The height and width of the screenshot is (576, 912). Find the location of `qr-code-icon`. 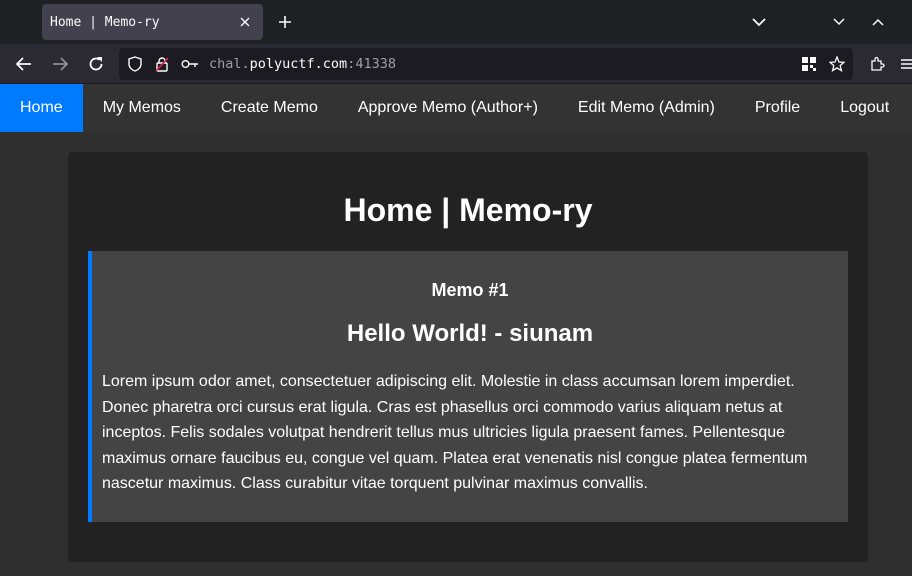

qr-code-icon is located at coordinates (809, 64).